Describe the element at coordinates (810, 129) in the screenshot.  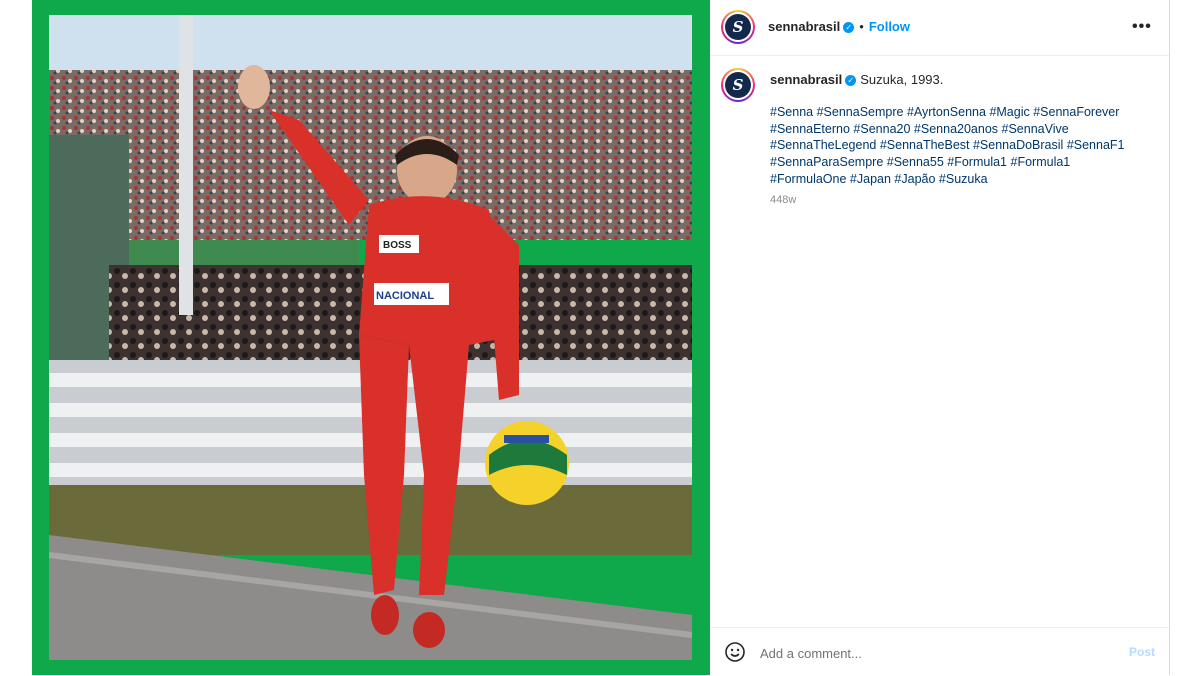
I see `hashtag-link: #SennaEterno` at that location.